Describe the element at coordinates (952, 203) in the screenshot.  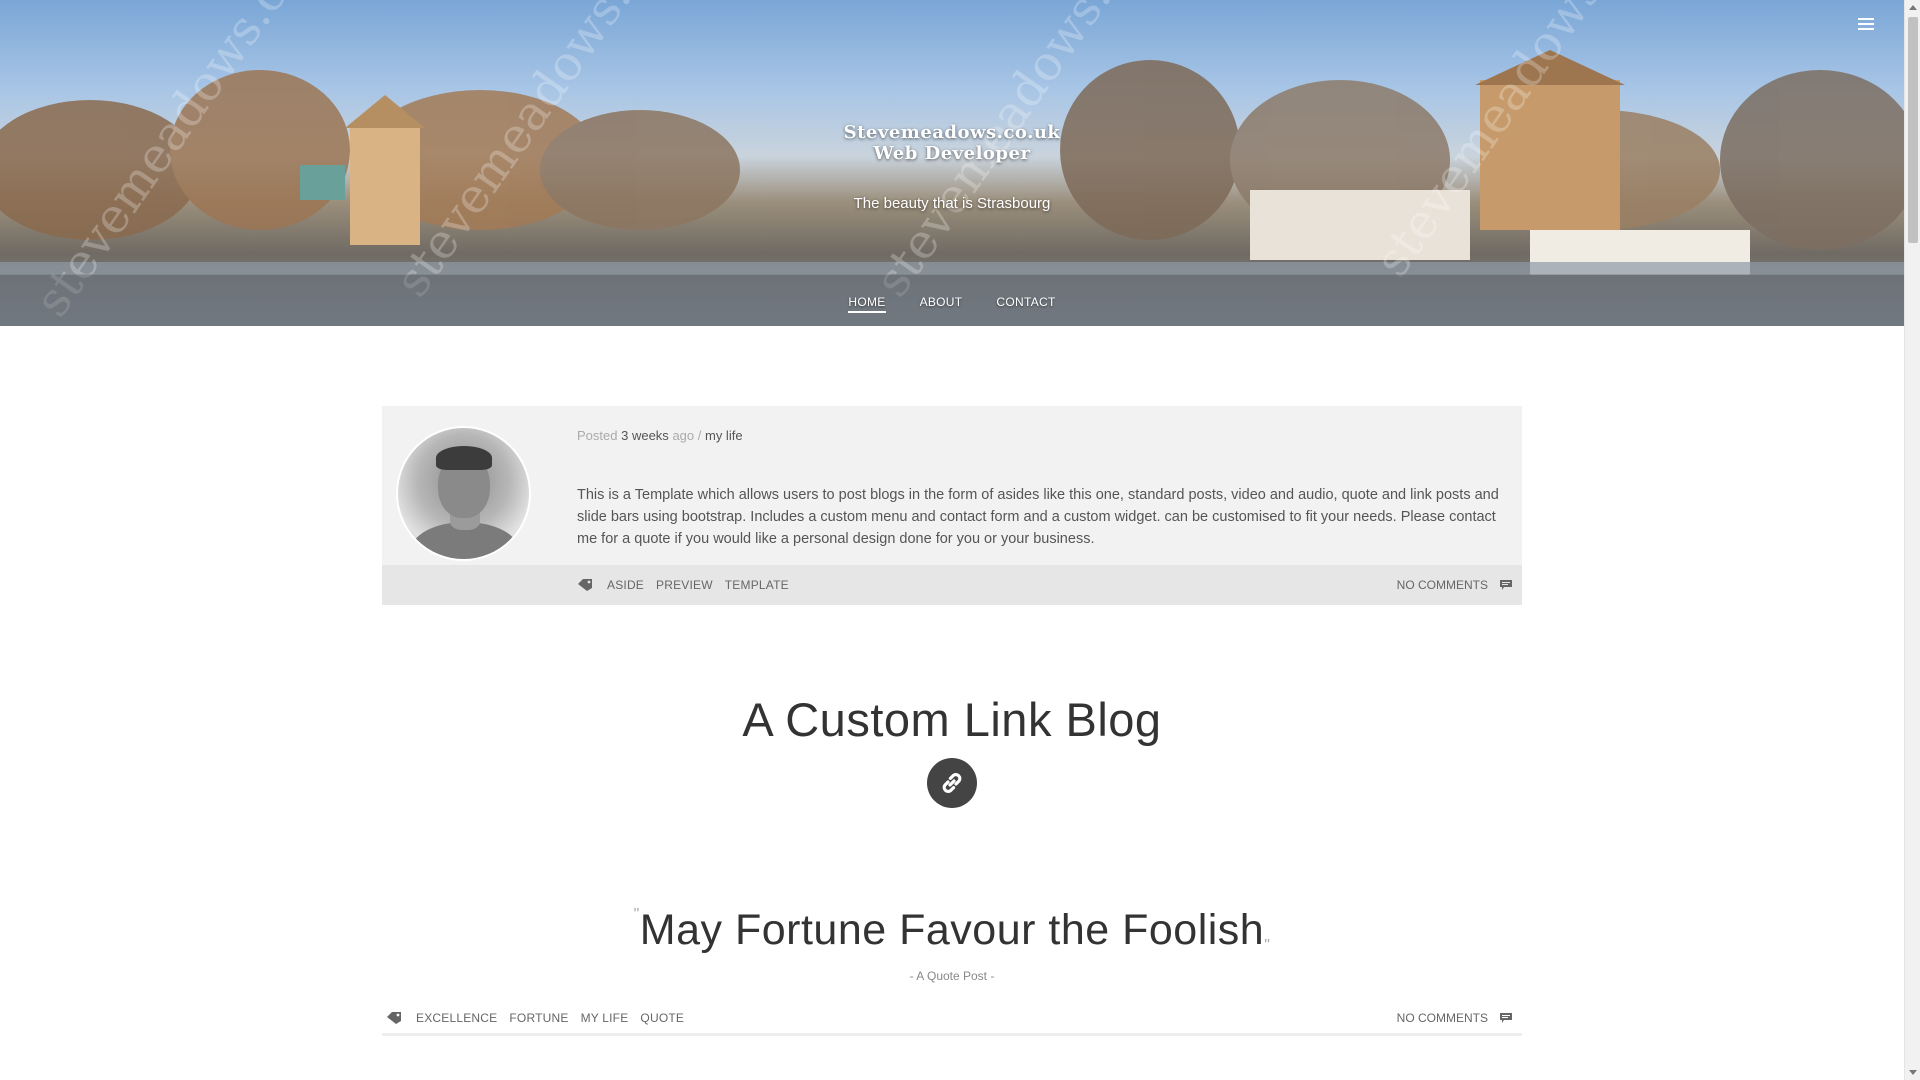
I see `site-tagline: The beauty that is Strasbourg` at that location.